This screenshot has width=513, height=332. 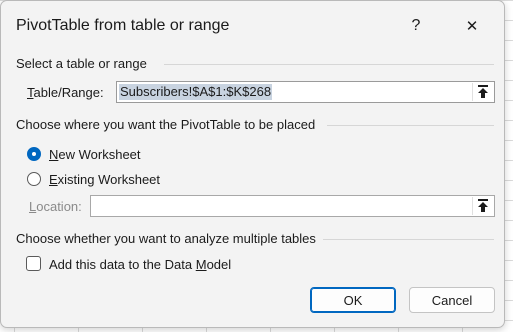 I want to click on location-input, so click(x=292, y=206).